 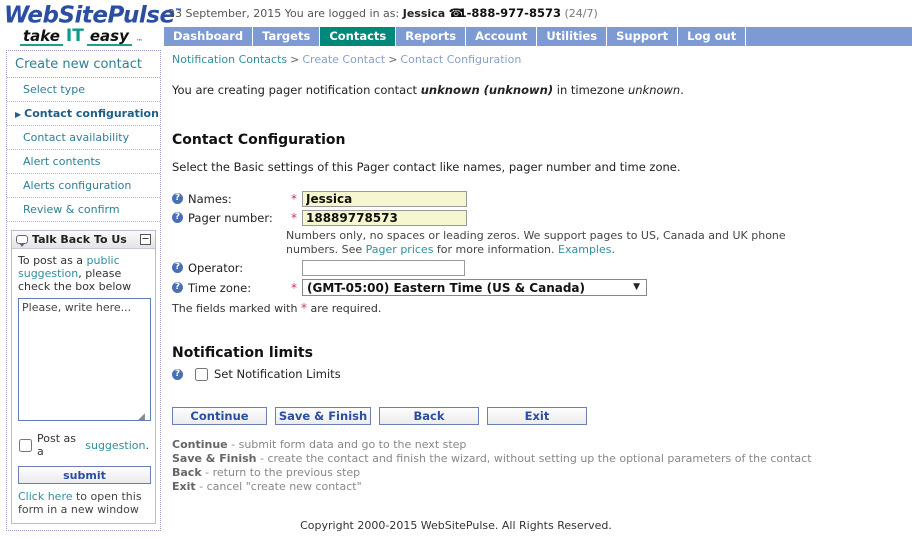 I want to click on intro-contact-name: unknown (unknown), so click(x=487, y=90).